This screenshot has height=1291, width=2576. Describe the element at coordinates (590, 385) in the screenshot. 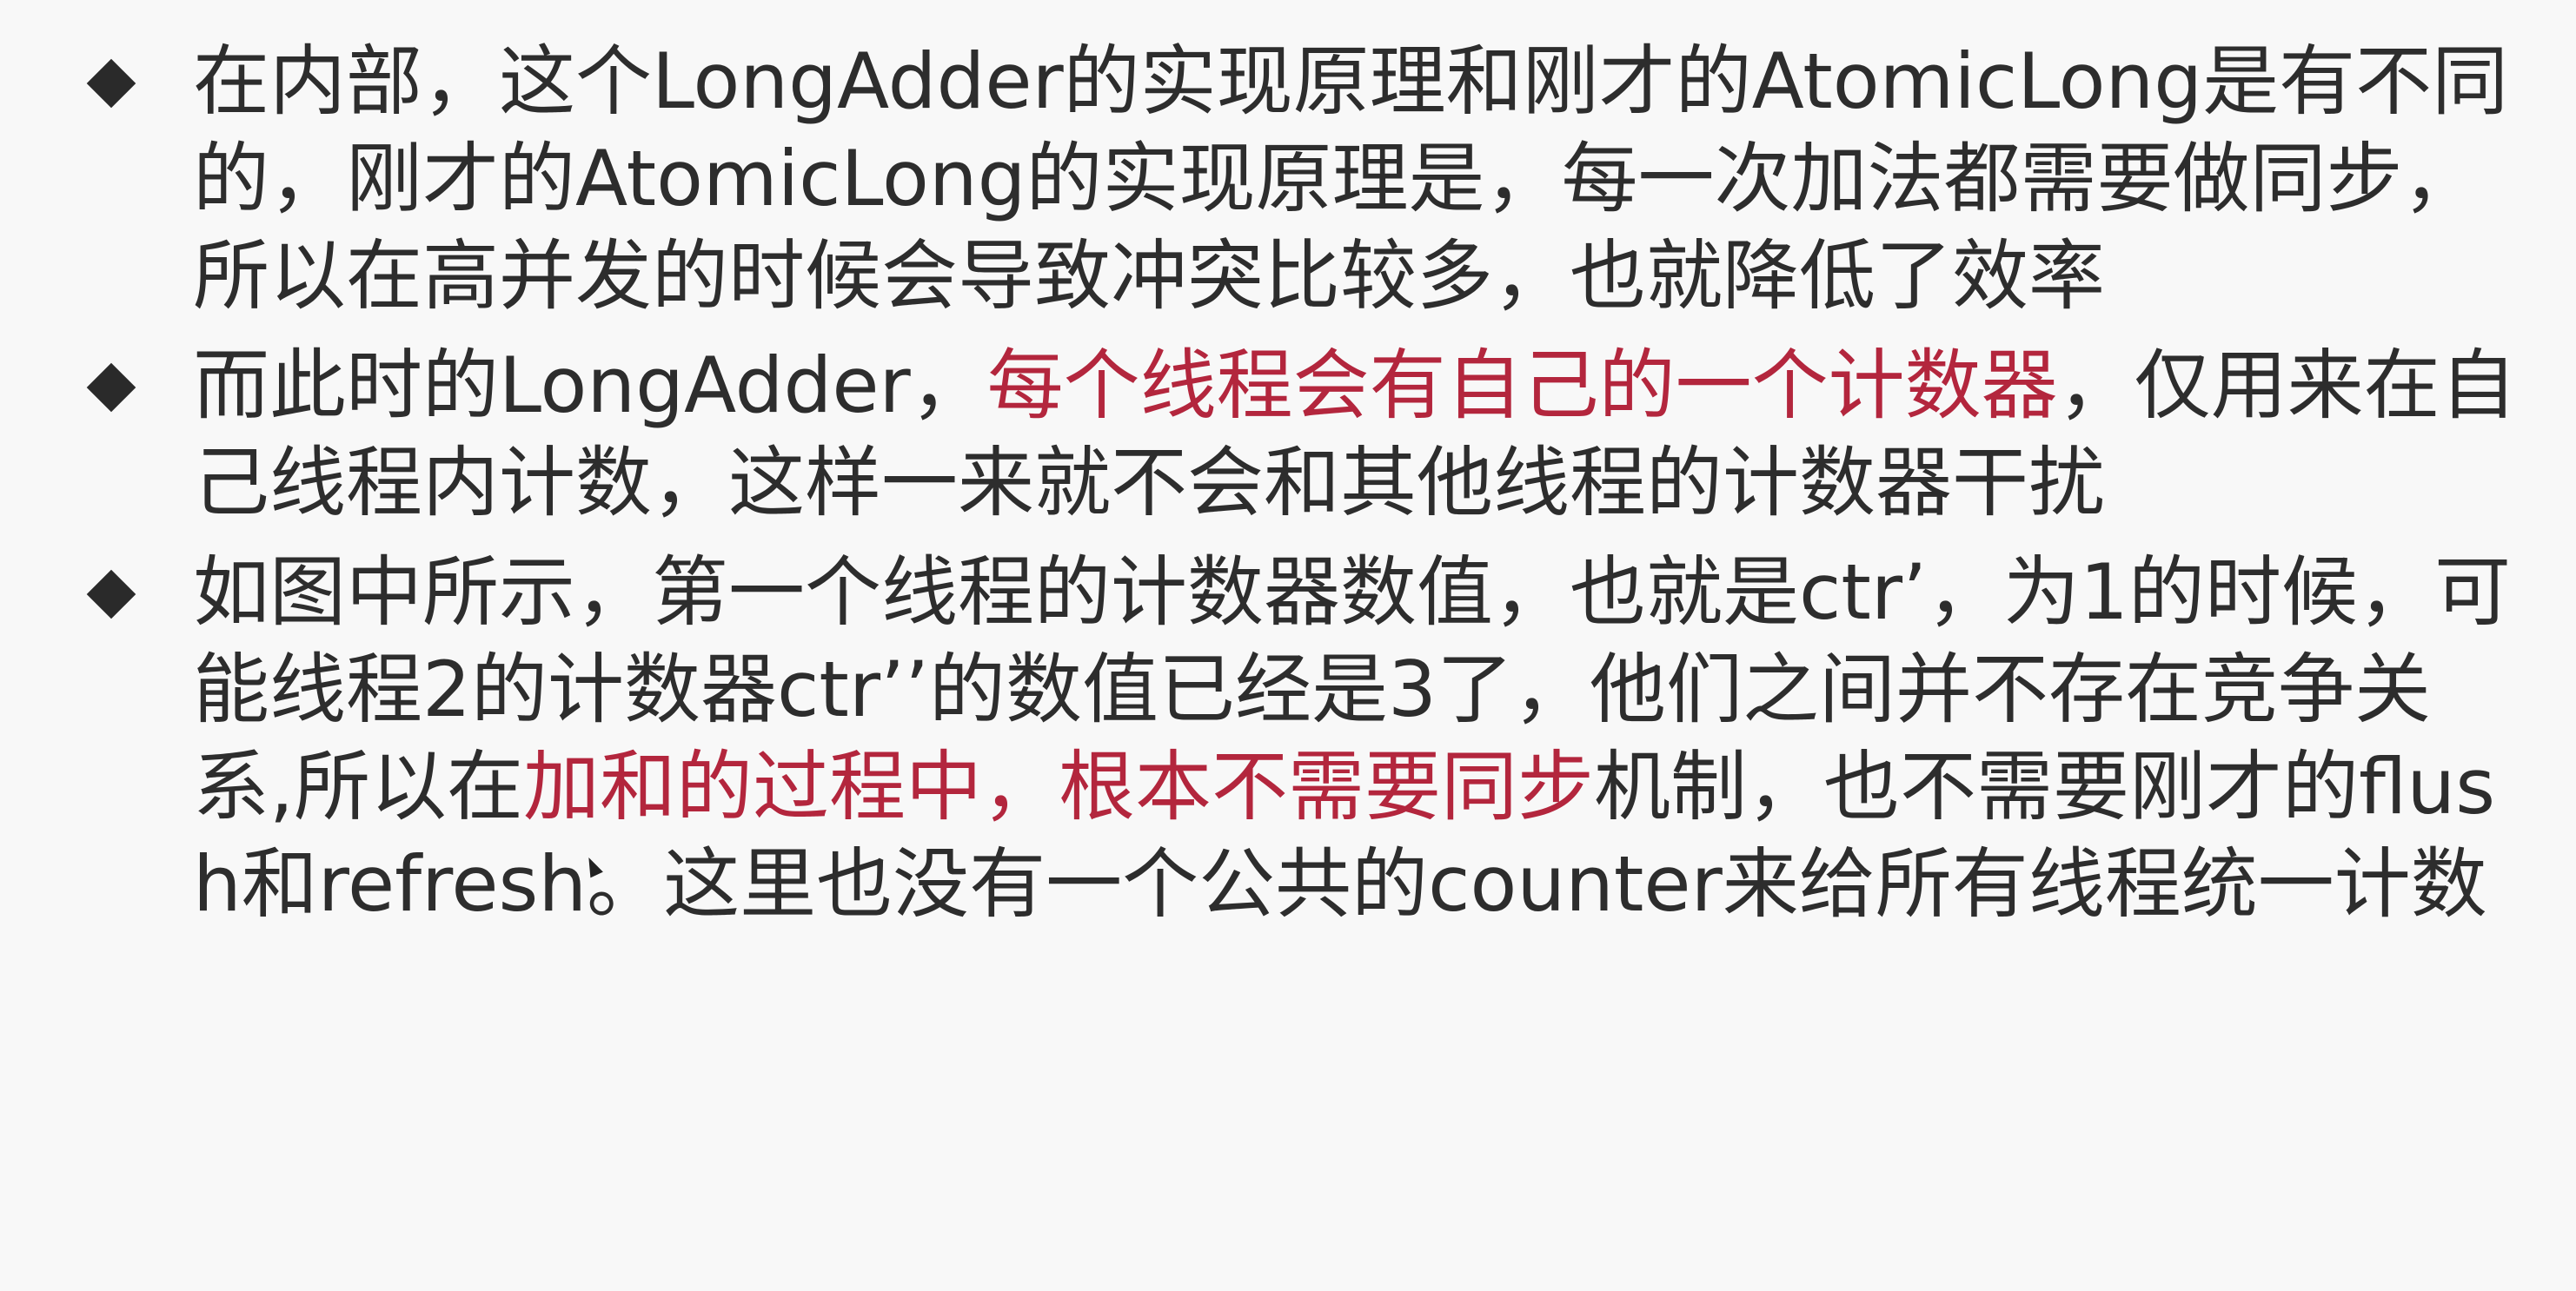

I see `bullet-2-segment-1: 而此时的LongAdder，` at that location.